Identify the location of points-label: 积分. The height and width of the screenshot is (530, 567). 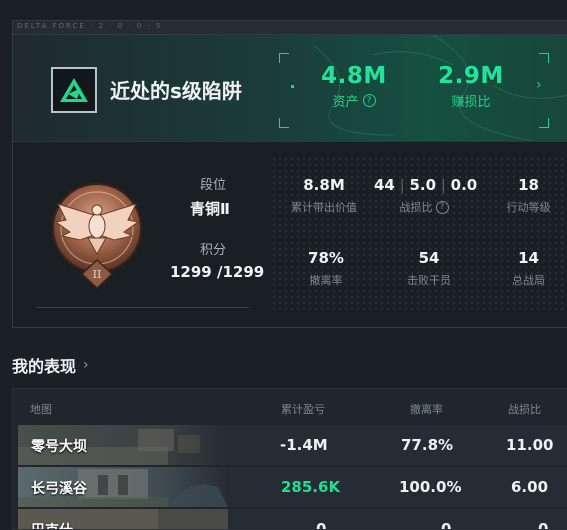
(213, 250).